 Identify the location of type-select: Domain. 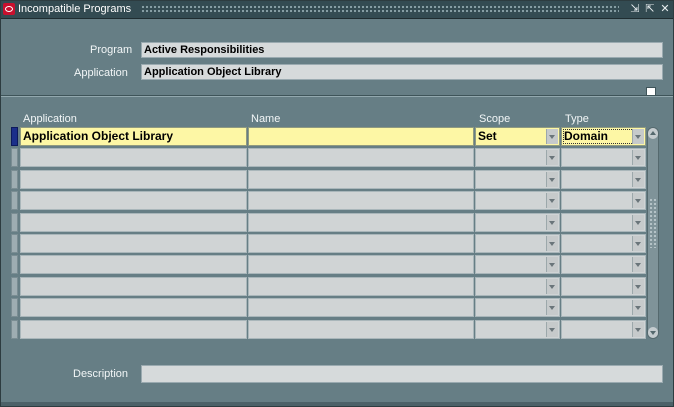
(603, 136).